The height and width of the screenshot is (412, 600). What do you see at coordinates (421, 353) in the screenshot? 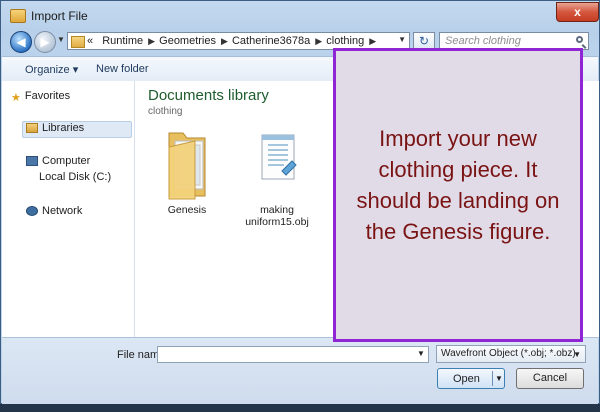
I see `file-name-dropdown-icon: ▼` at bounding box center [421, 353].